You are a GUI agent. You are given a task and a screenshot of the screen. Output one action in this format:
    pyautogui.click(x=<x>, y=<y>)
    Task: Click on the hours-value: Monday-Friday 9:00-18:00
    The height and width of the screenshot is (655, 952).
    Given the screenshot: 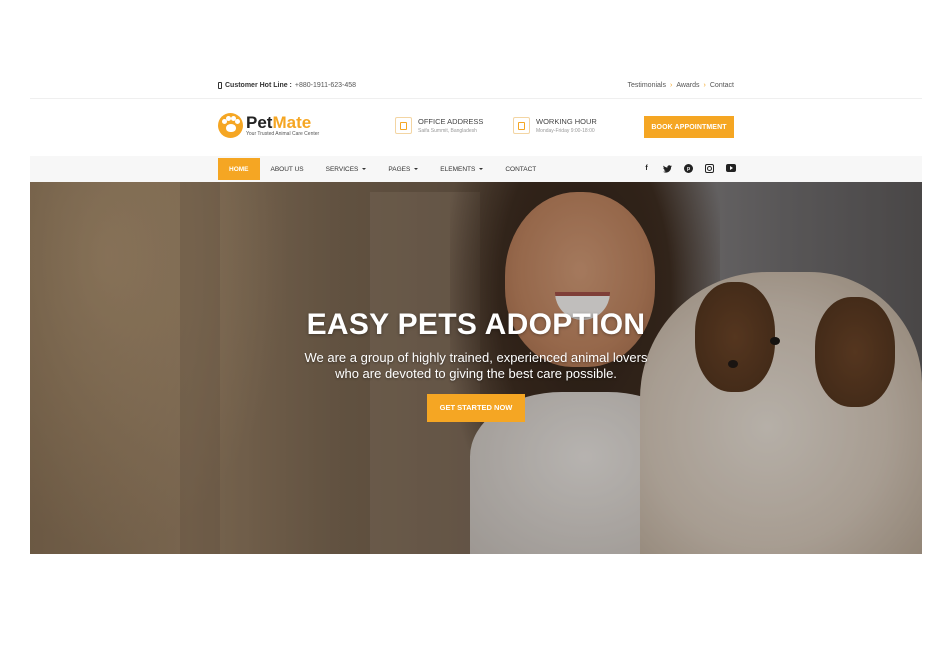 What is the action you would take?
    pyautogui.click(x=565, y=131)
    